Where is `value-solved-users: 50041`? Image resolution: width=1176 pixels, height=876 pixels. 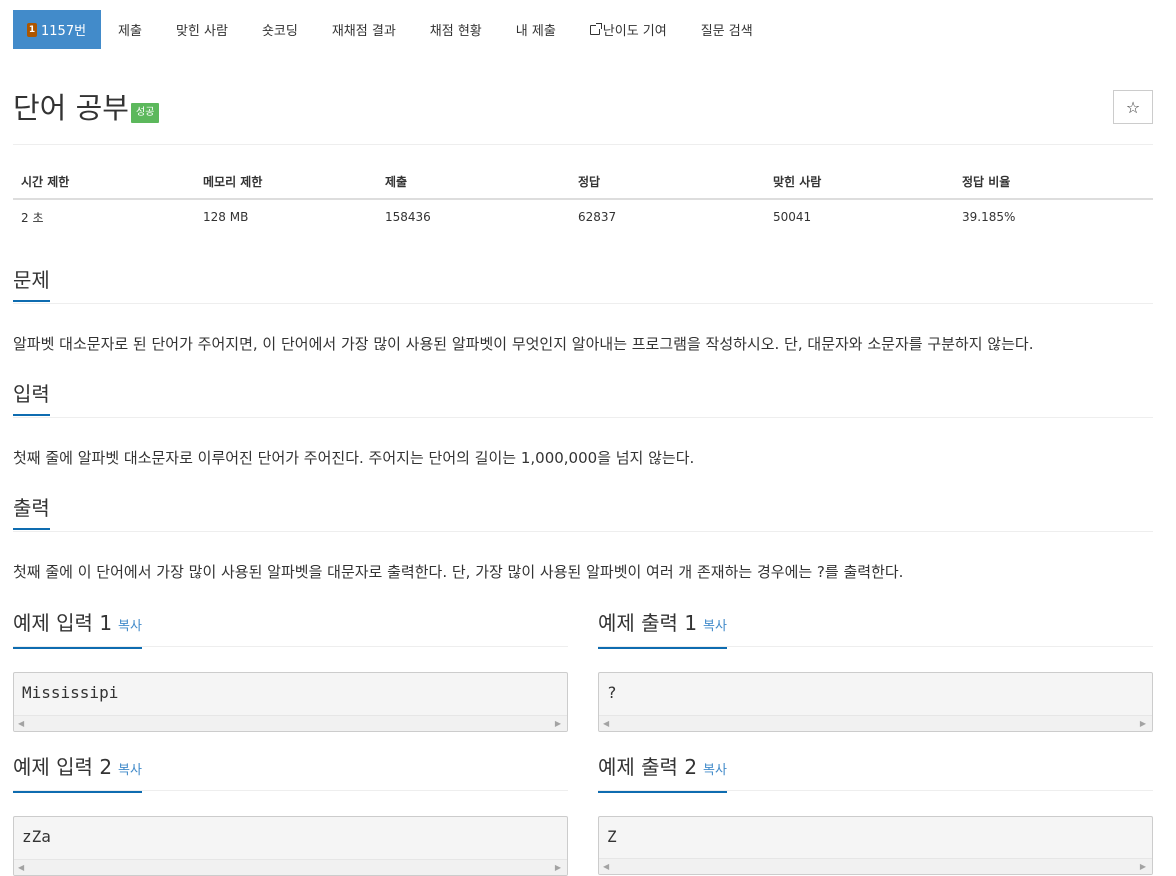 value-solved-users: 50041 is located at coordinates (792, 217).